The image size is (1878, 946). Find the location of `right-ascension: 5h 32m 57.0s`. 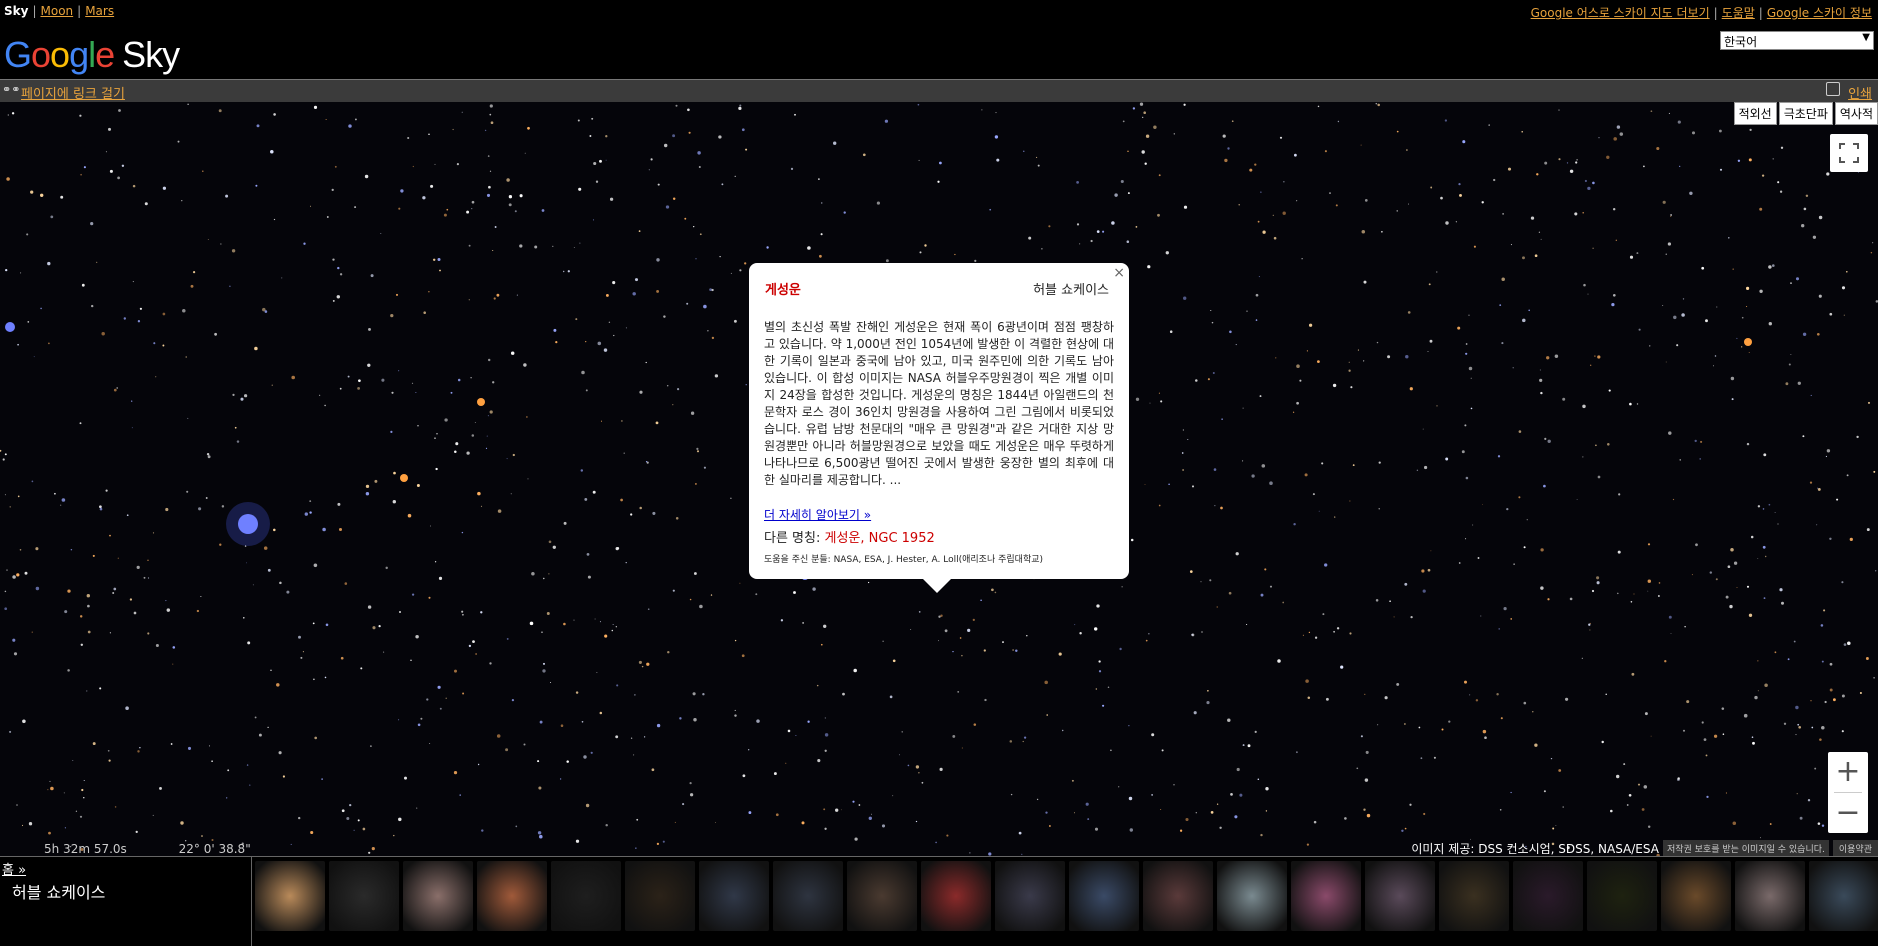

right-ascension: 5h 32m 57.0s is located at coordinates (85, 849).